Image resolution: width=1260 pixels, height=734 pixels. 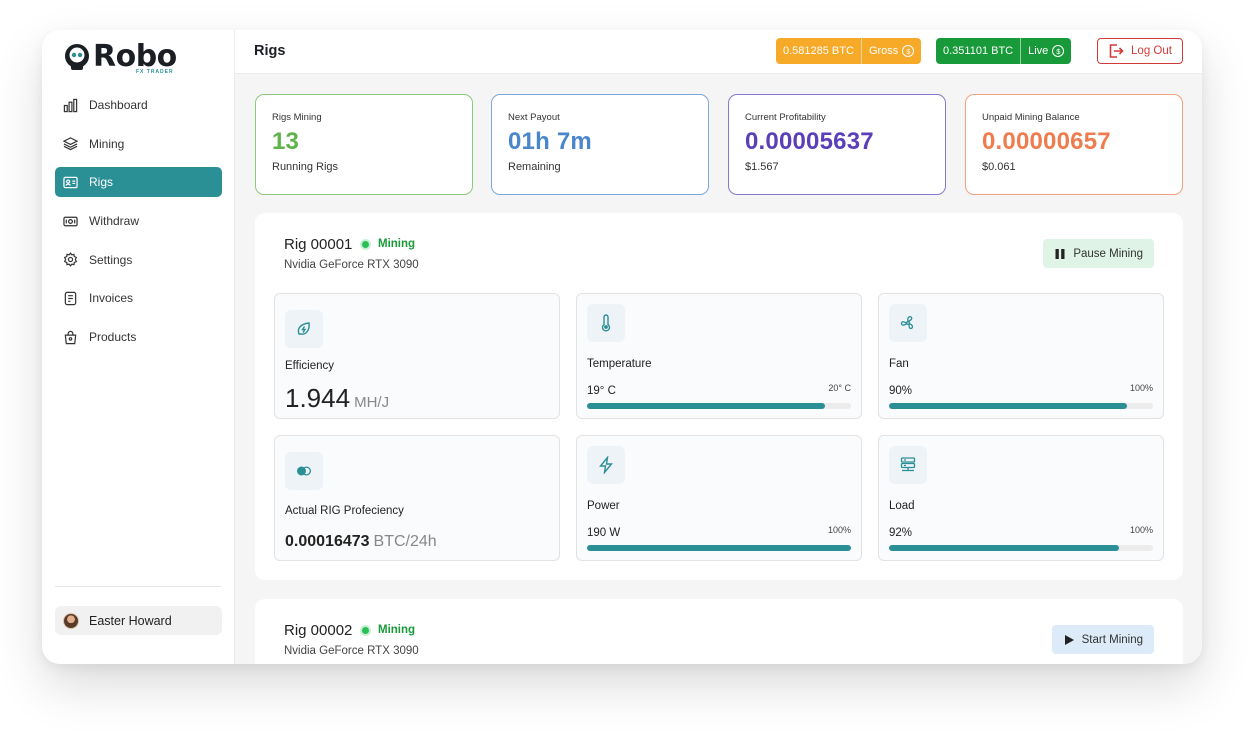 I want to click on stat-sub: Running Rigs, so click(x=305, y=167).